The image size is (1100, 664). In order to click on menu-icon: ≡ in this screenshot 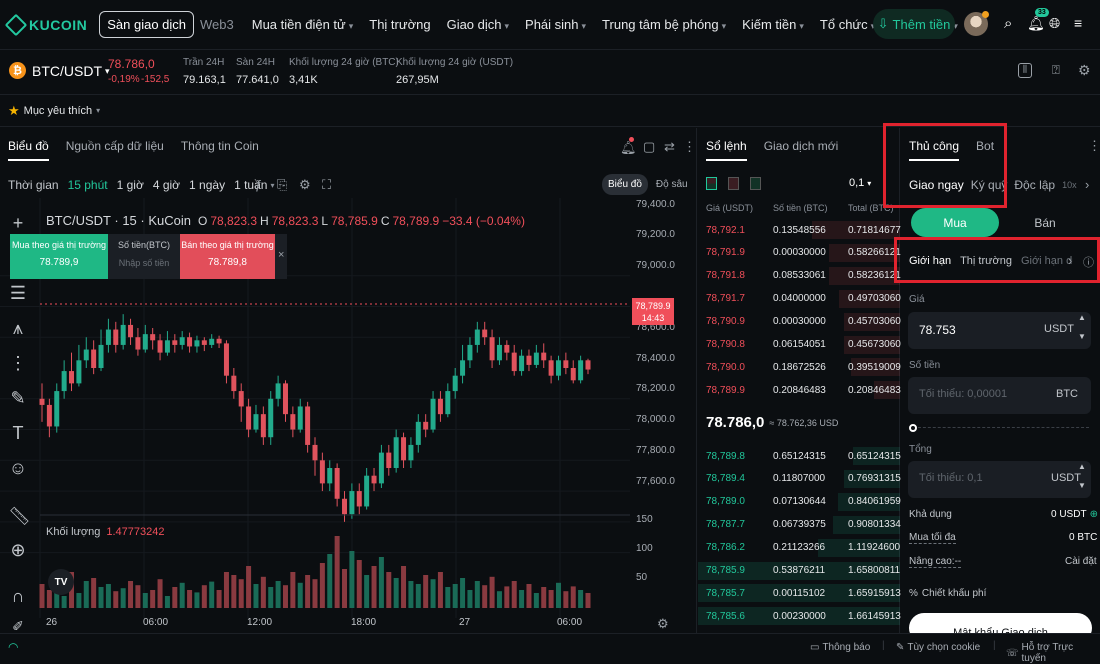, I will do `click(1078, 23)`.